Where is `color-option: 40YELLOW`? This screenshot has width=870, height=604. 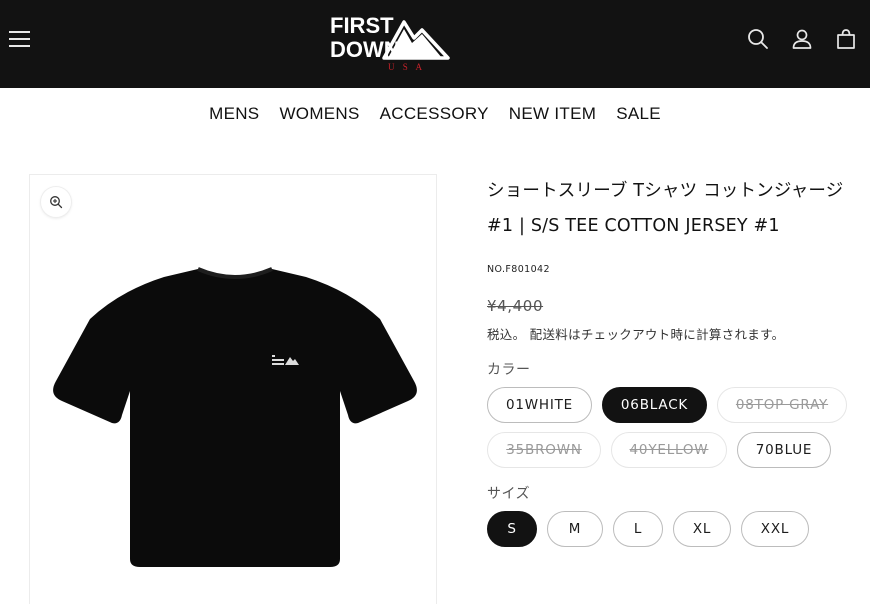 color-option: 40YELLOW is located at coordinates (669, 450).